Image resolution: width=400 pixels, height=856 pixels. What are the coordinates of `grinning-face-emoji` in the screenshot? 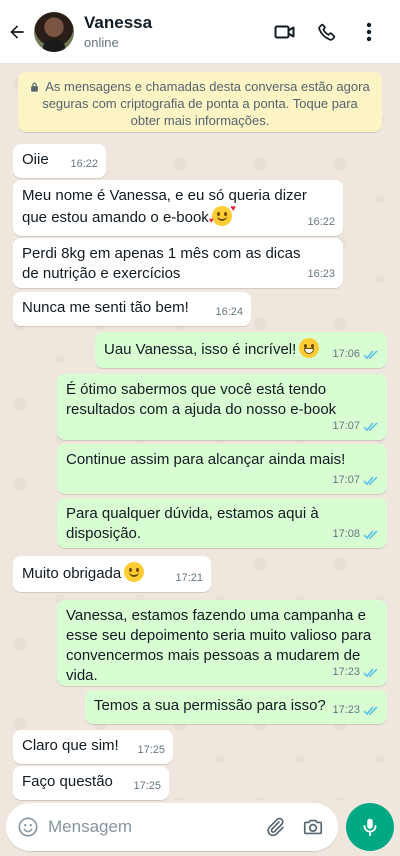 It's located at (309, 348).